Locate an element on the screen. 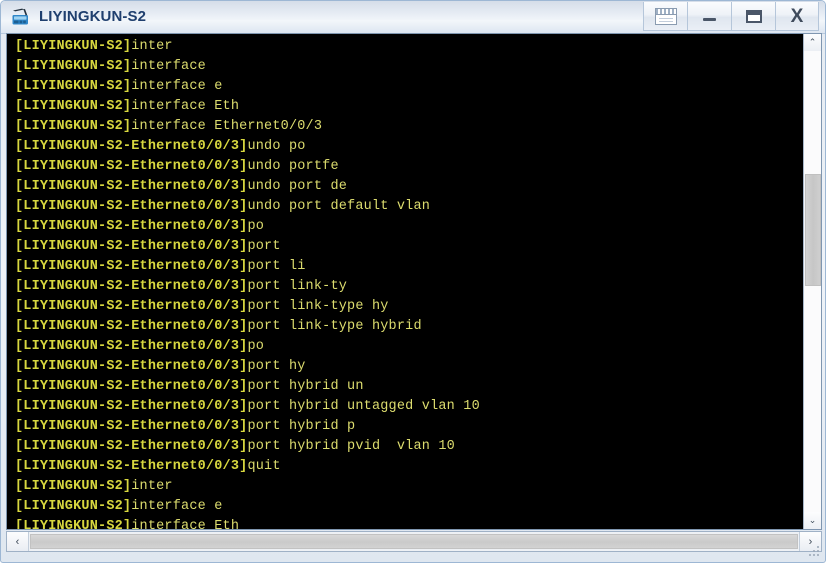 The image size is (826, 563). terminal-command: port hybrid p is located at coordinates (301, 426).